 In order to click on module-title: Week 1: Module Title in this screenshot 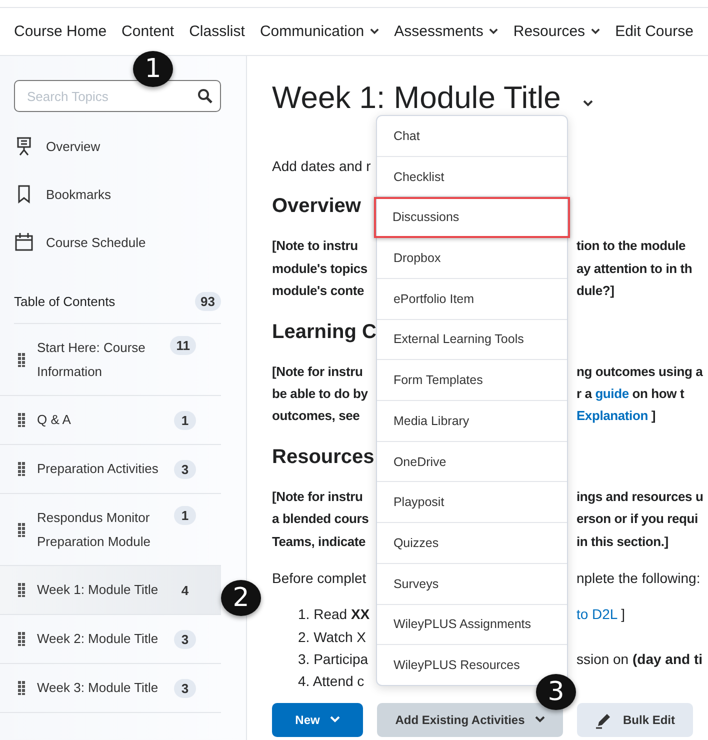, I will do `click(98, 590)`.